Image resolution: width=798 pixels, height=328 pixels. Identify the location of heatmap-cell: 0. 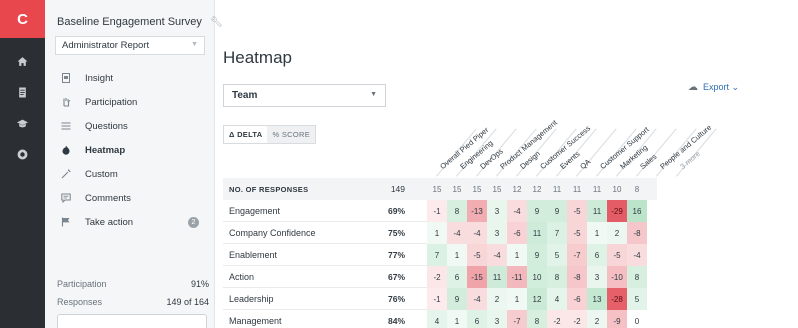
(637, 319).